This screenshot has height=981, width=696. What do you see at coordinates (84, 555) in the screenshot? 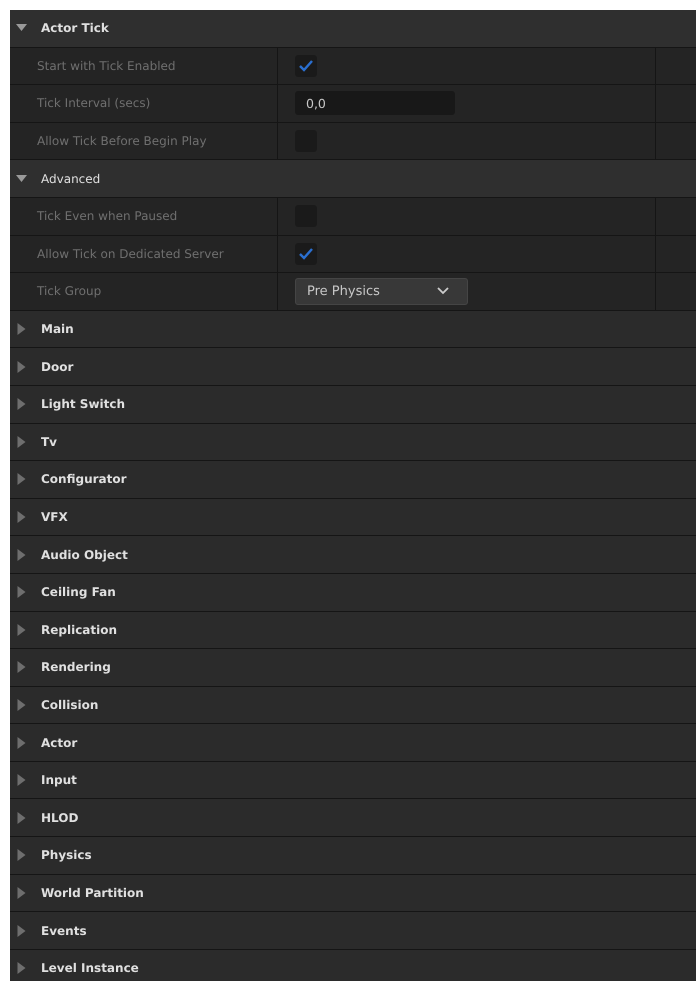
I see `category-title: Audio Object` at bounding box center [84, 555].